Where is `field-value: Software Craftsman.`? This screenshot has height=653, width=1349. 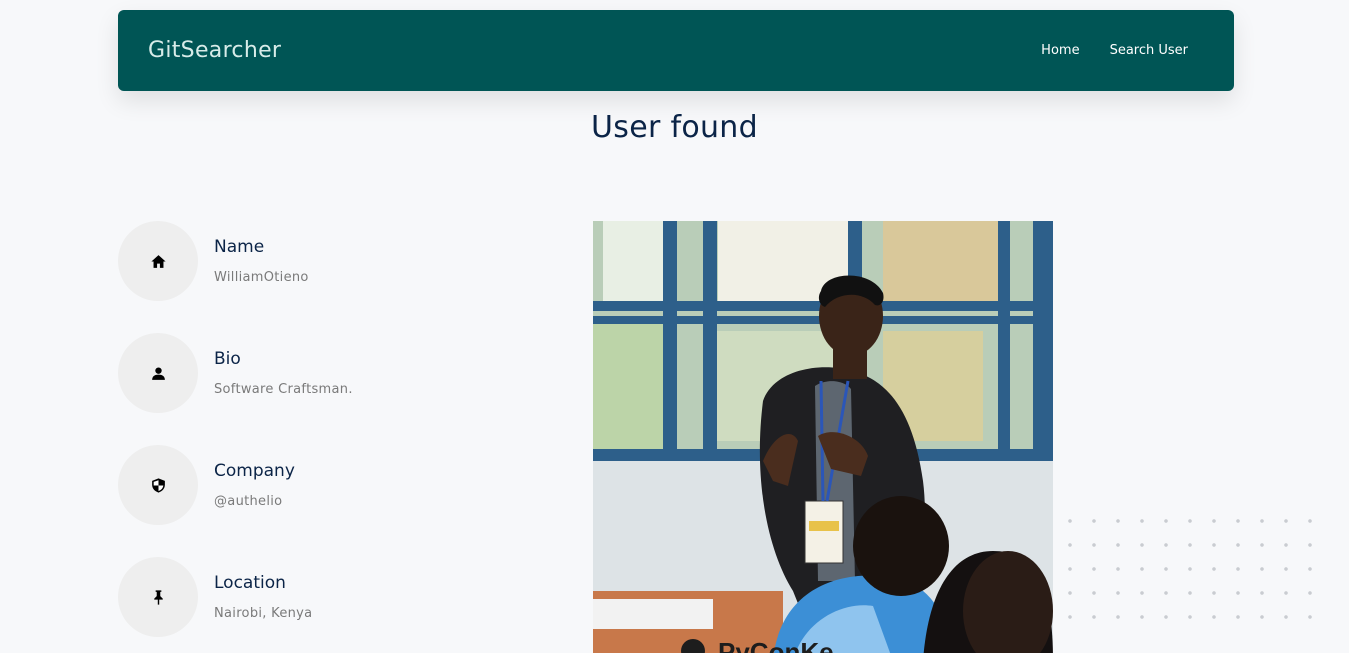 field-value: Software Craftsman. is located at coordinates (283, 389).